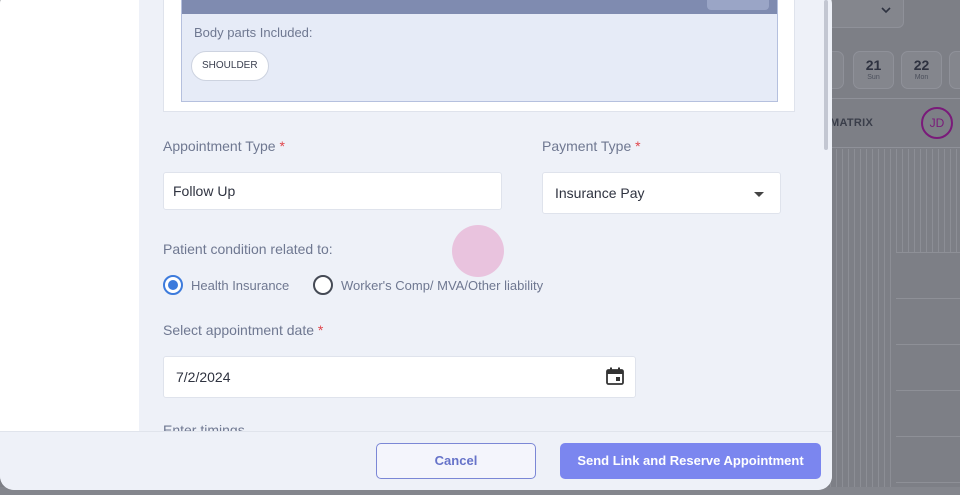  I want to click on day-number: 21, so click(873, 65).